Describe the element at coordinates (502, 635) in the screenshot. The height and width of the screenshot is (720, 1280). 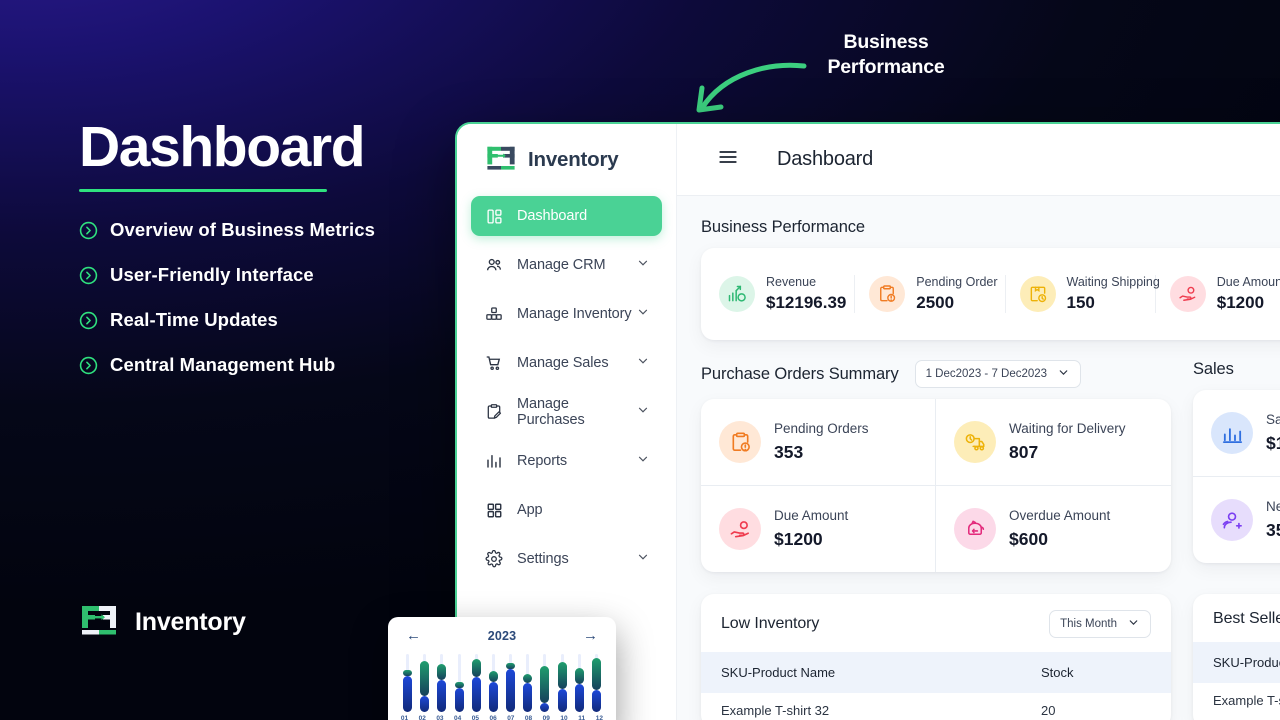
I see `chart-title: 2023` at that location.